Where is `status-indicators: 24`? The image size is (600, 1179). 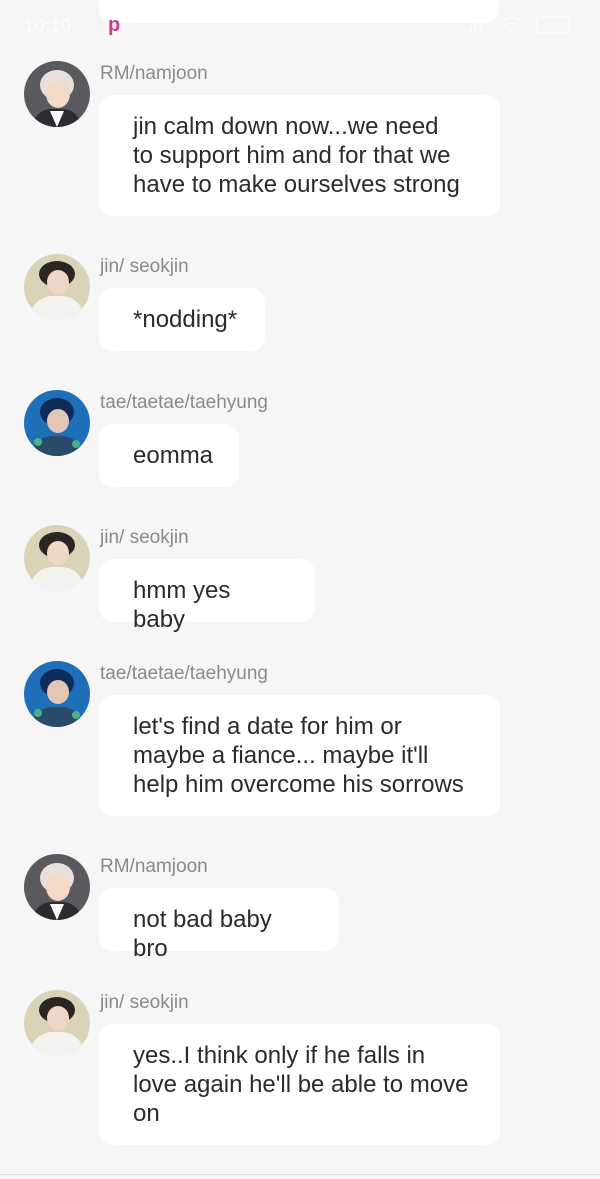 status-indicators: 24 is located at coordinates (517, 25).